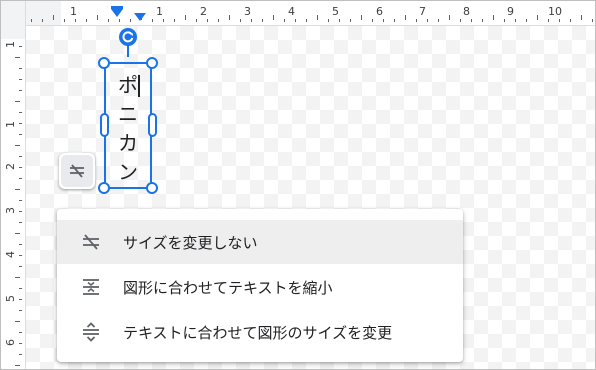 The image size is (596, 370). I want to click on menu-item-label: 図形に合わせてテキストを縮小, so click(228, 287).